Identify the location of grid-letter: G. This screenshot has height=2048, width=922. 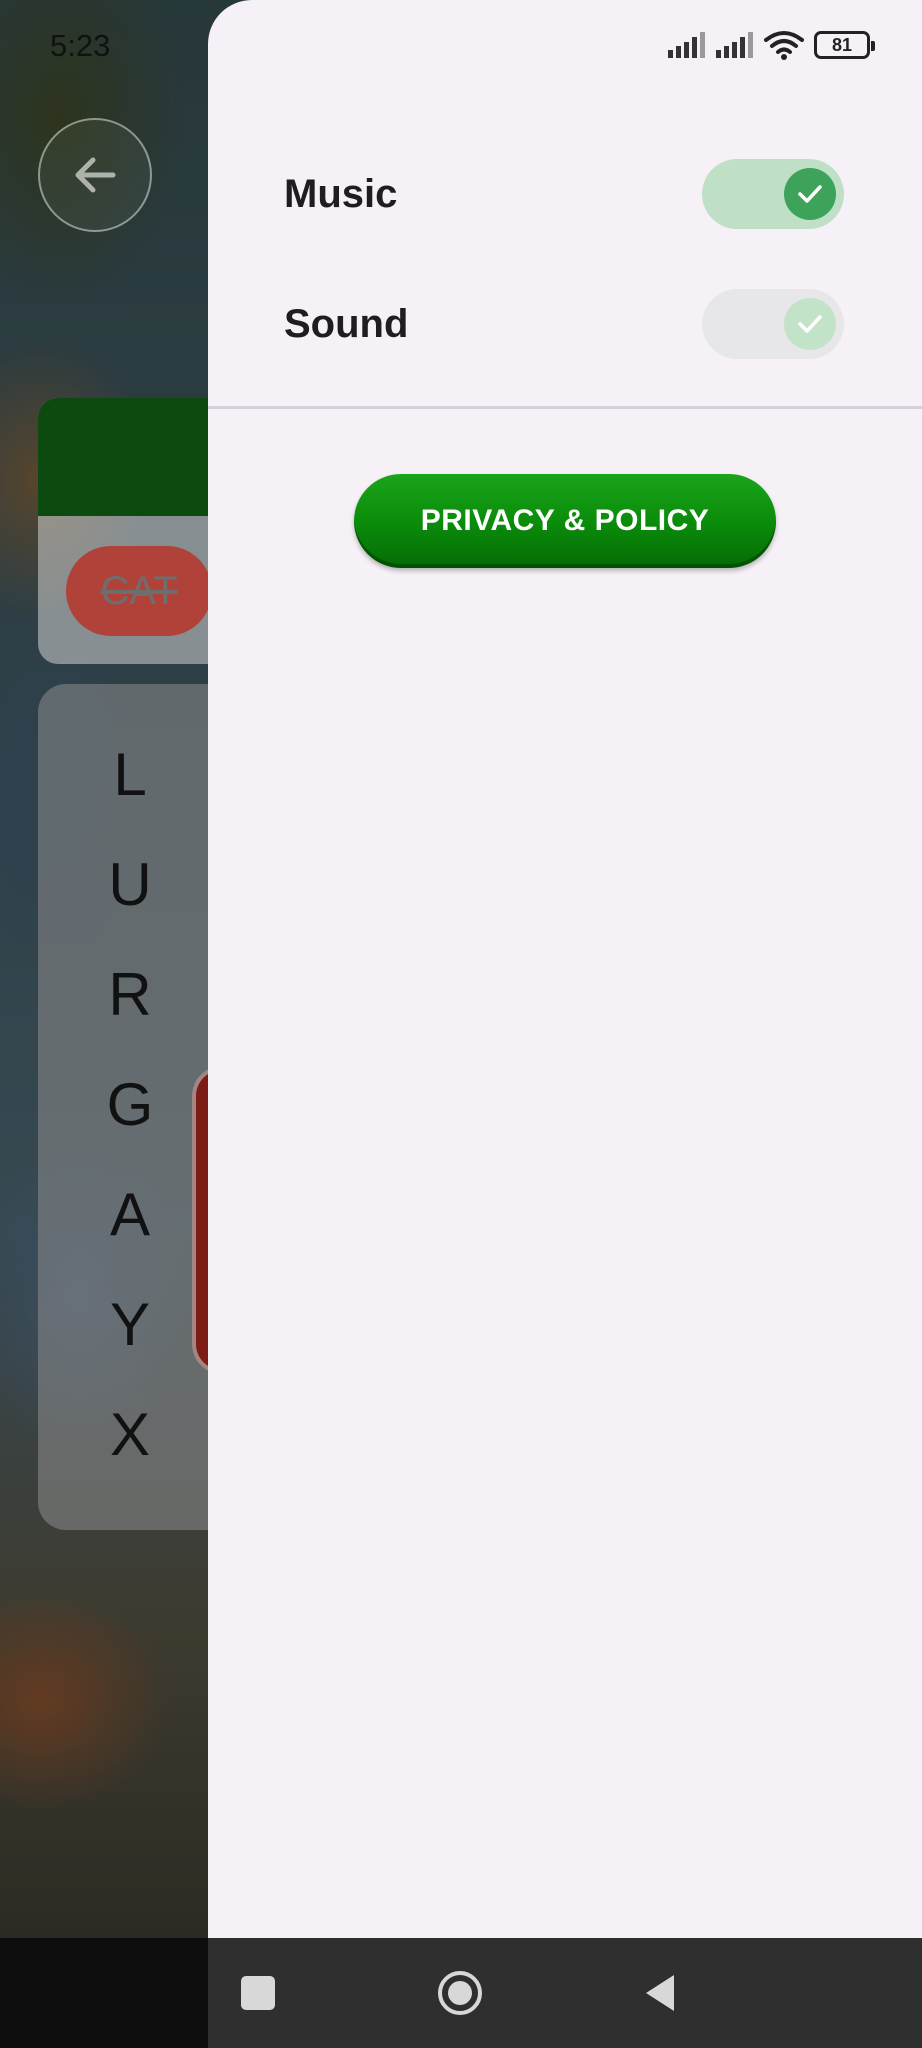
(130, 1104).